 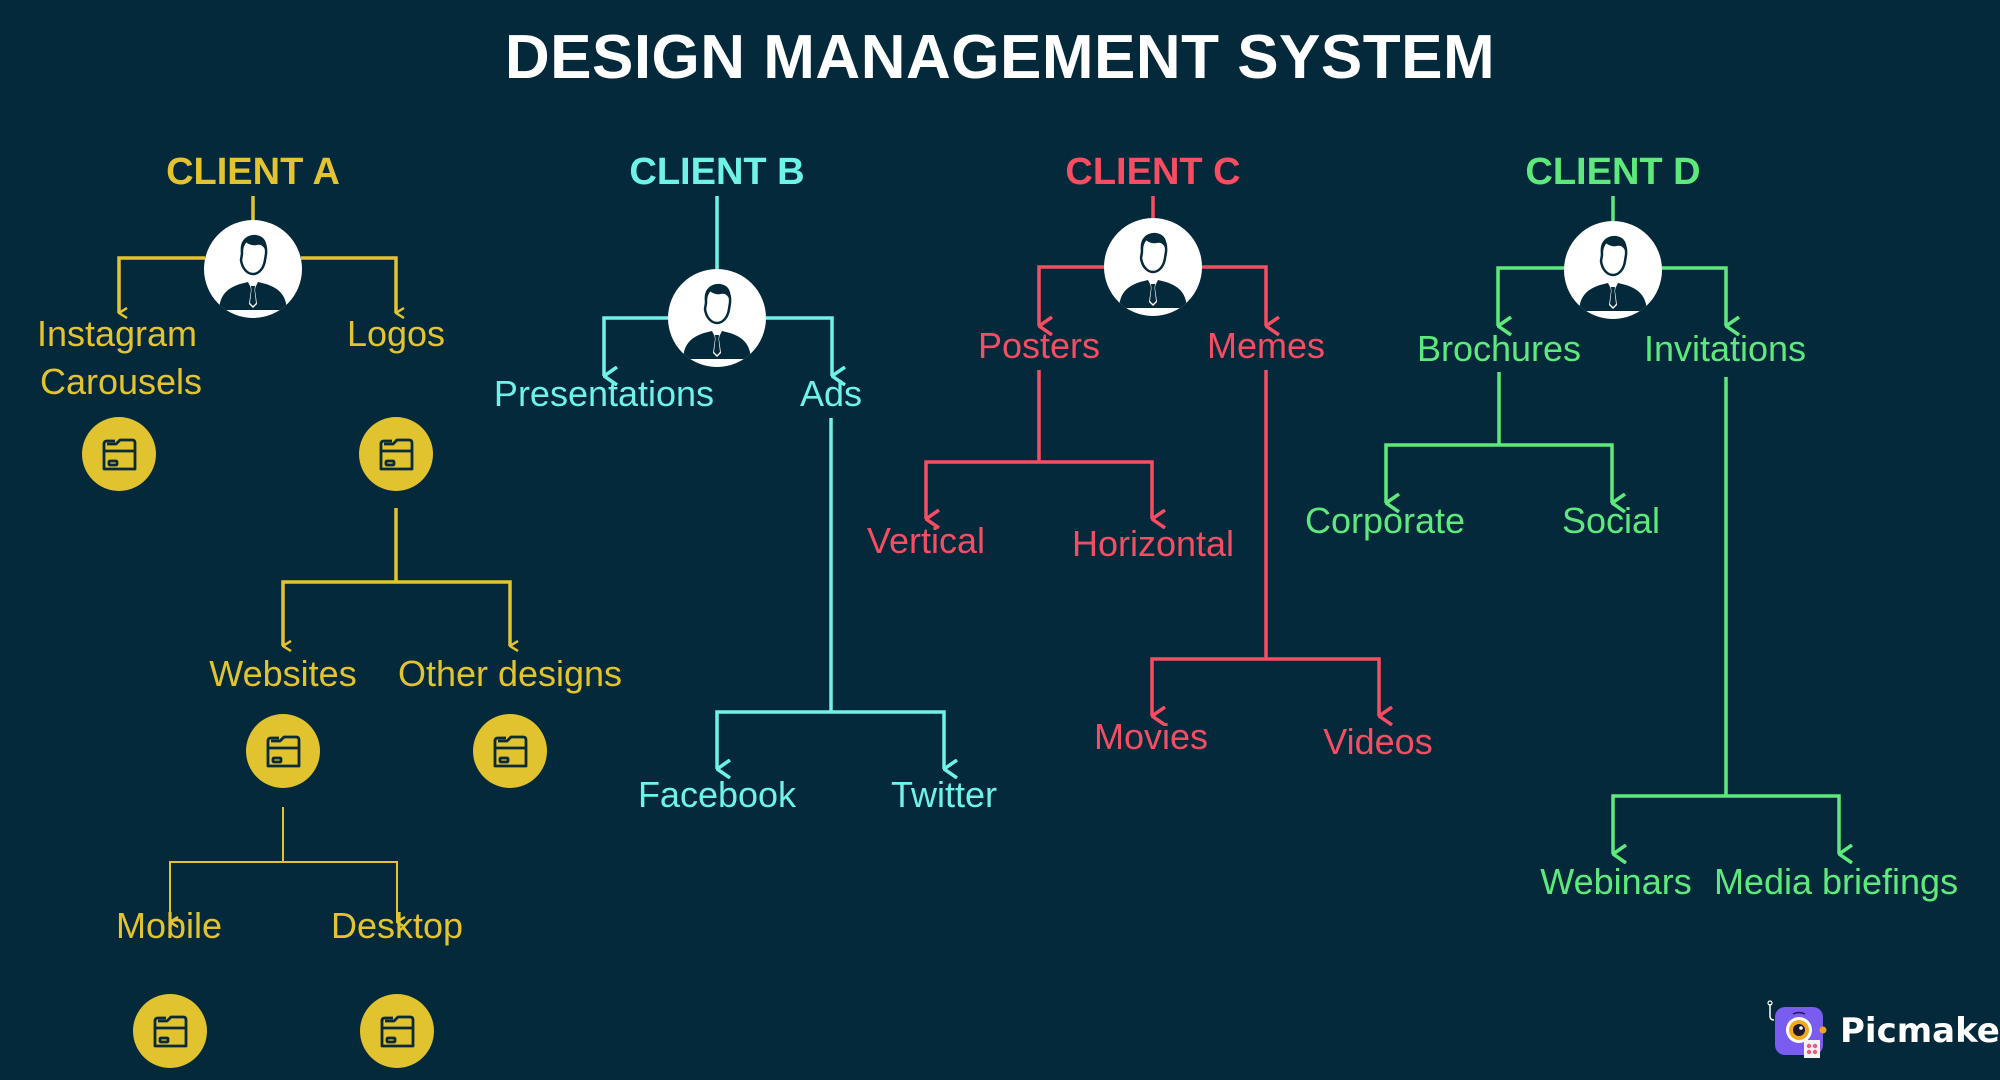 I want to click on folder-instagram, so click(x=119, y=454).